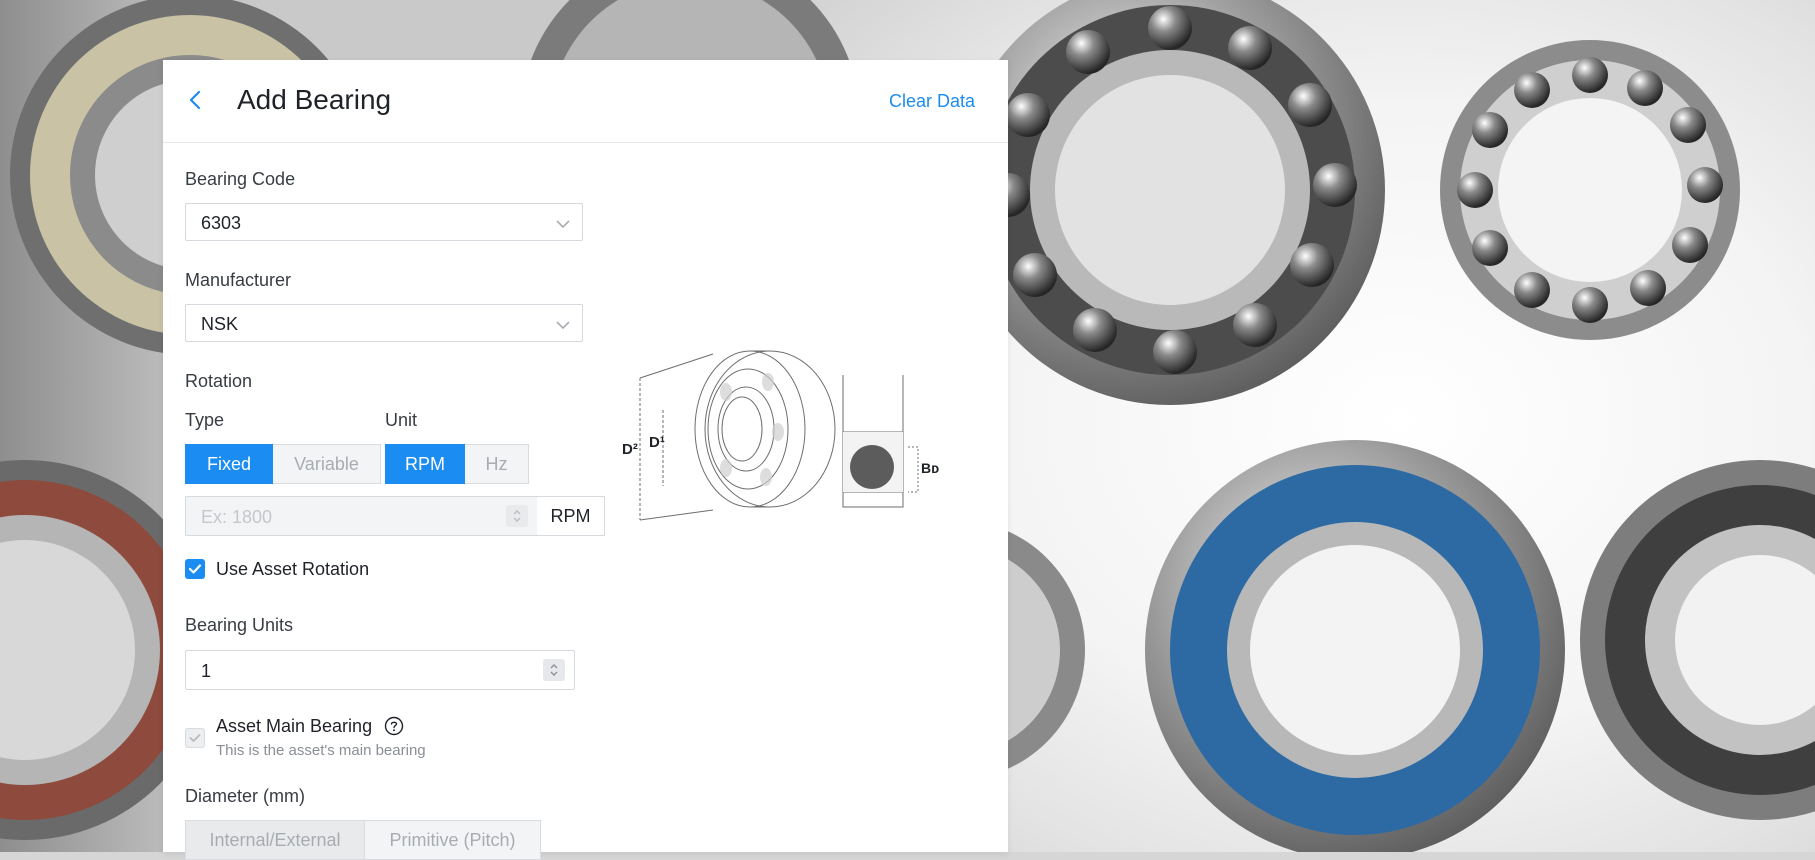 The image size is (1815, 860). I want to click on clear-data-button: Clear Data, so click(932, 101).